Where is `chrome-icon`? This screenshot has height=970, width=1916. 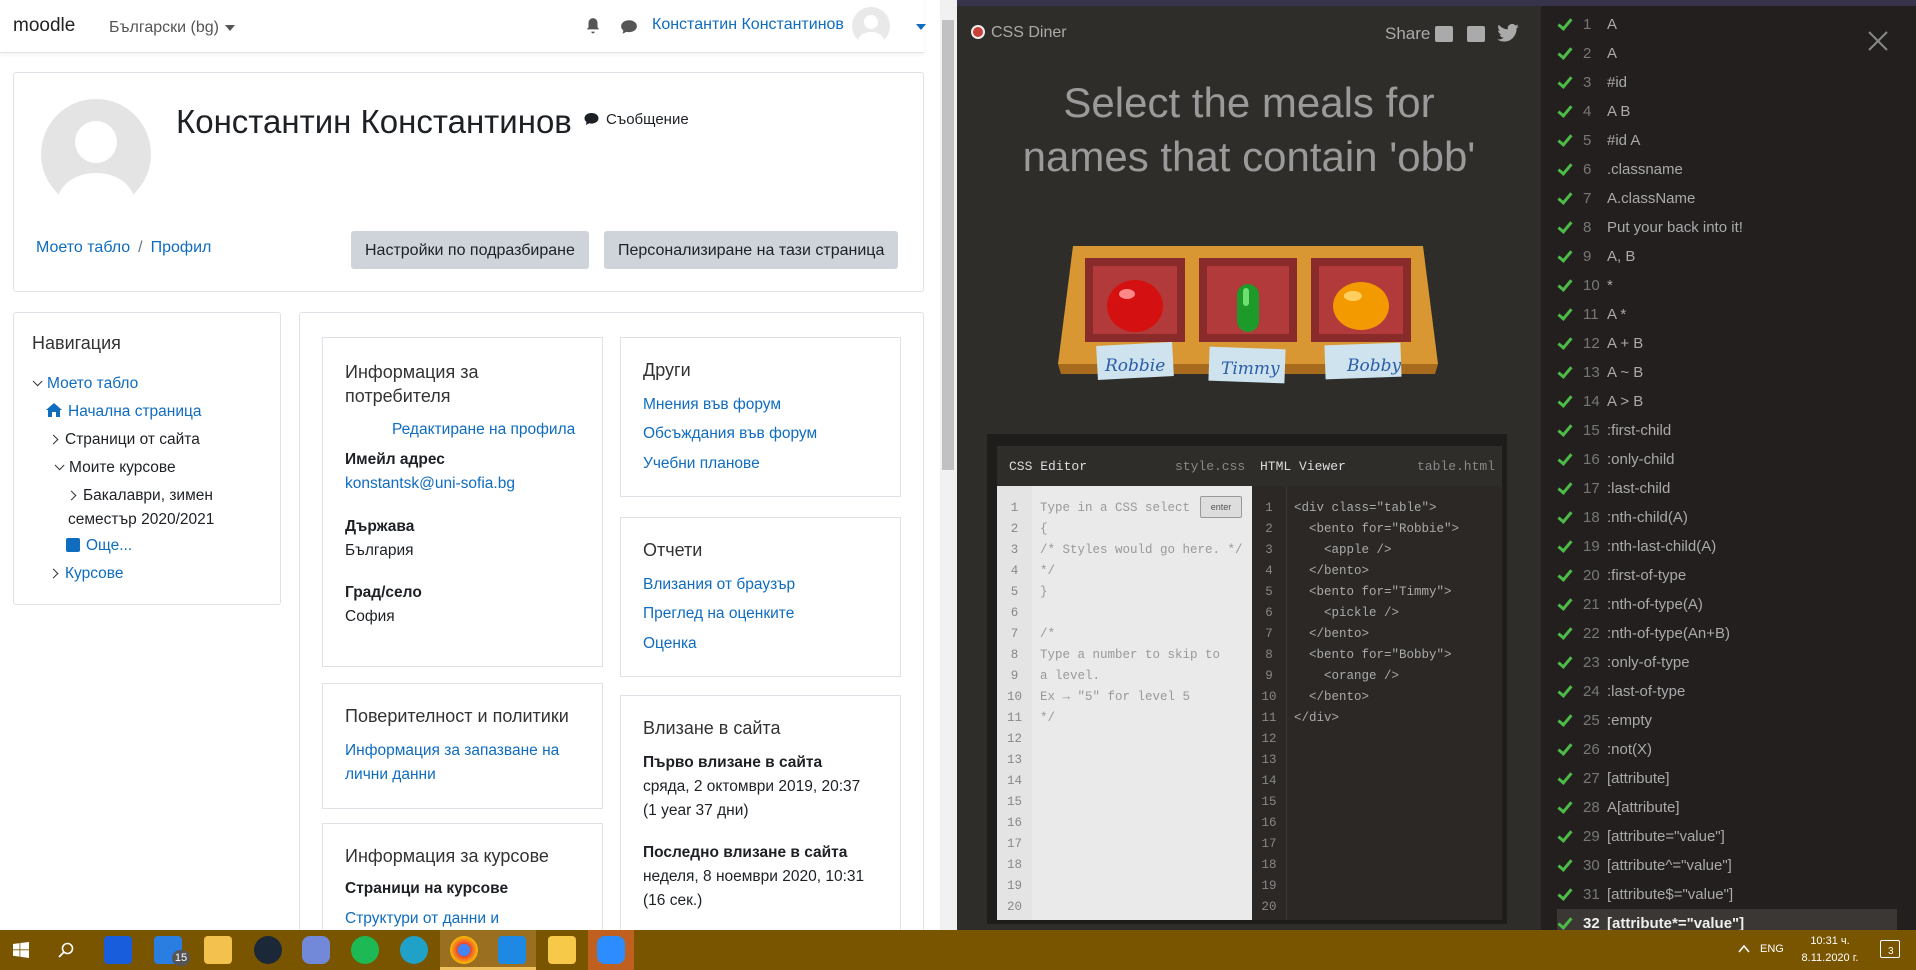
chrome-icon is located at coordinates (464, 950).